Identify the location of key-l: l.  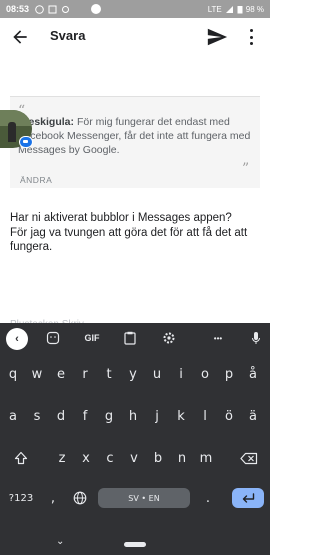
(205, 416).